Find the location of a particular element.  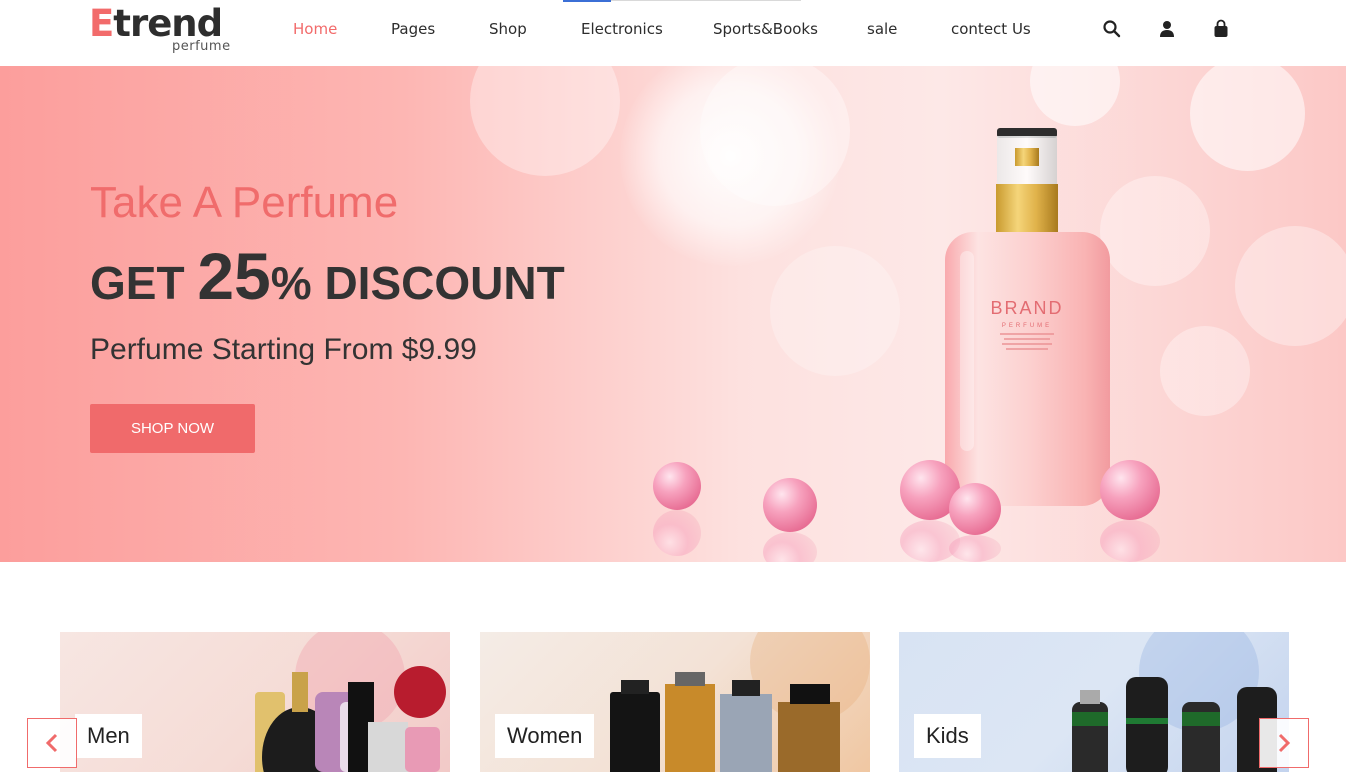

nav-top-divider is located at coordinates (706, 0).